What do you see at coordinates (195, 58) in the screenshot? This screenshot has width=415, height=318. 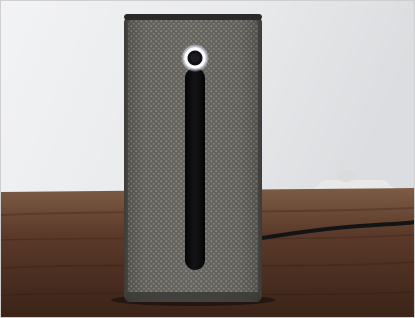 I see `power-ring-icon` at bounding box center [195, 58].